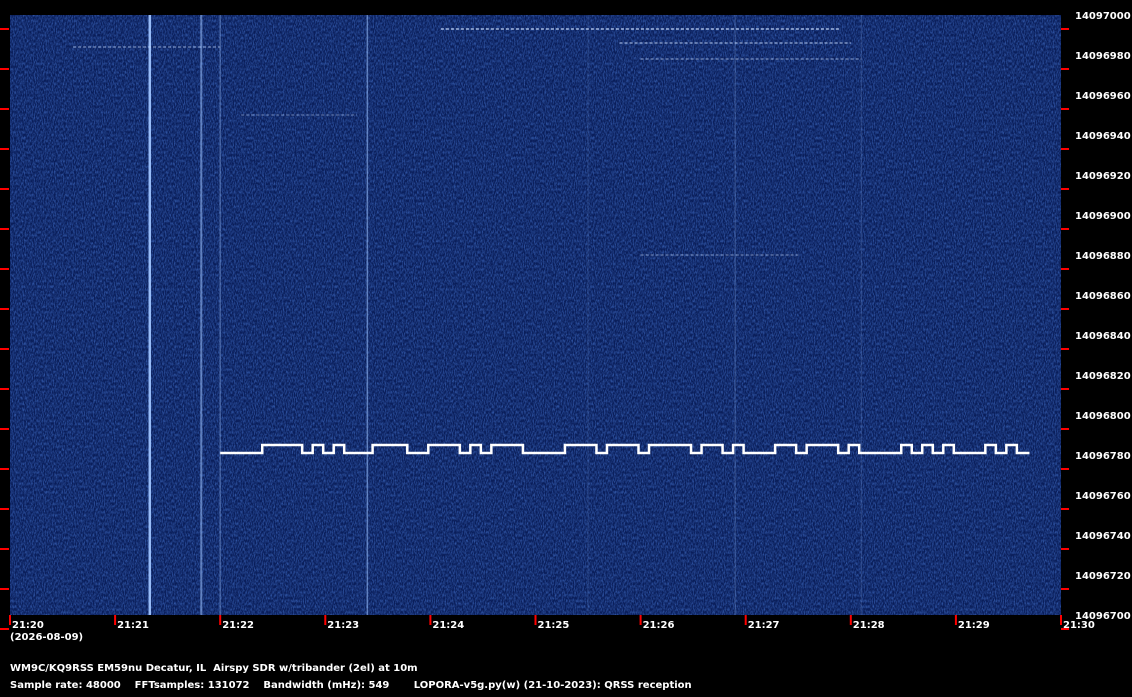 The height and width of the screenshot is (697, 1132). Describe the element at coordinates (1103, 176) in the screenshot. I see `y-tick-label: 14096920` at that location.